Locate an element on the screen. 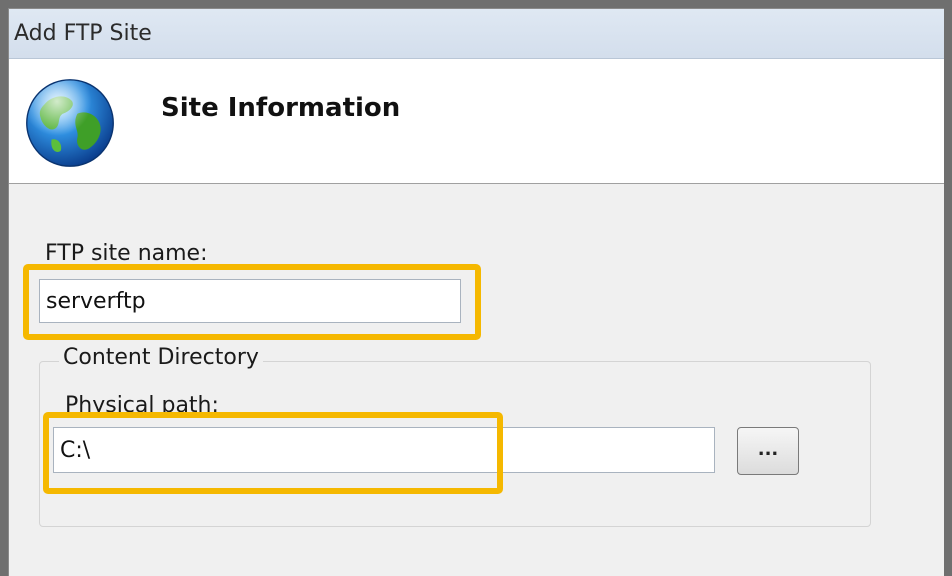 The width and height of the screenshot is (952, 576). window-title: Add FTP Site is located at coordinates (83, 33).